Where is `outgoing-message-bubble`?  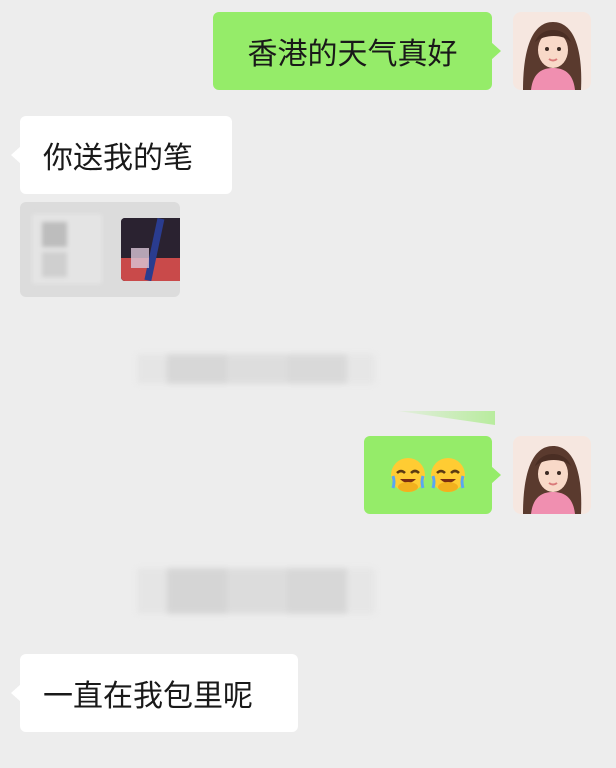 outgoing-message-bubble is located at coordinates (432, 475).